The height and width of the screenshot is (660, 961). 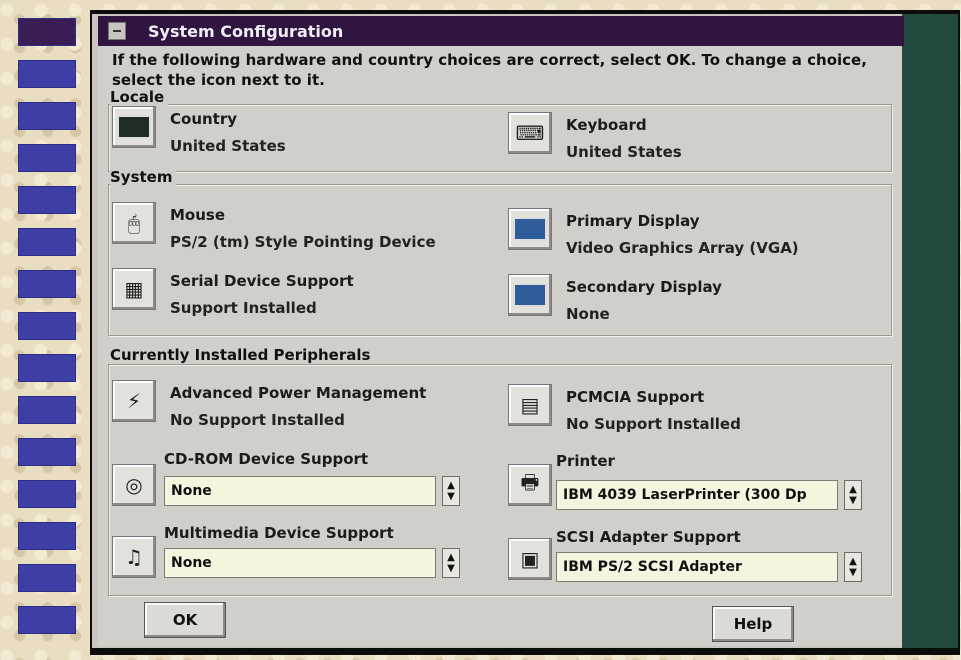 What do you see at coordinates (298, 393) in the screenshot?
I see `apm-label: Advanced Power Management` at bounding box center [298, 393].